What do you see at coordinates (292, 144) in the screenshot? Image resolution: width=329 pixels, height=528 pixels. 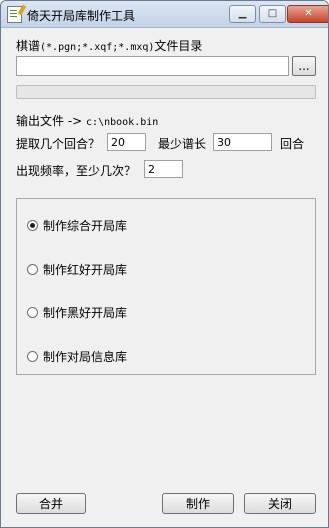 I see `rounds-unit-label: 回合` at bounding box center [292, 144].